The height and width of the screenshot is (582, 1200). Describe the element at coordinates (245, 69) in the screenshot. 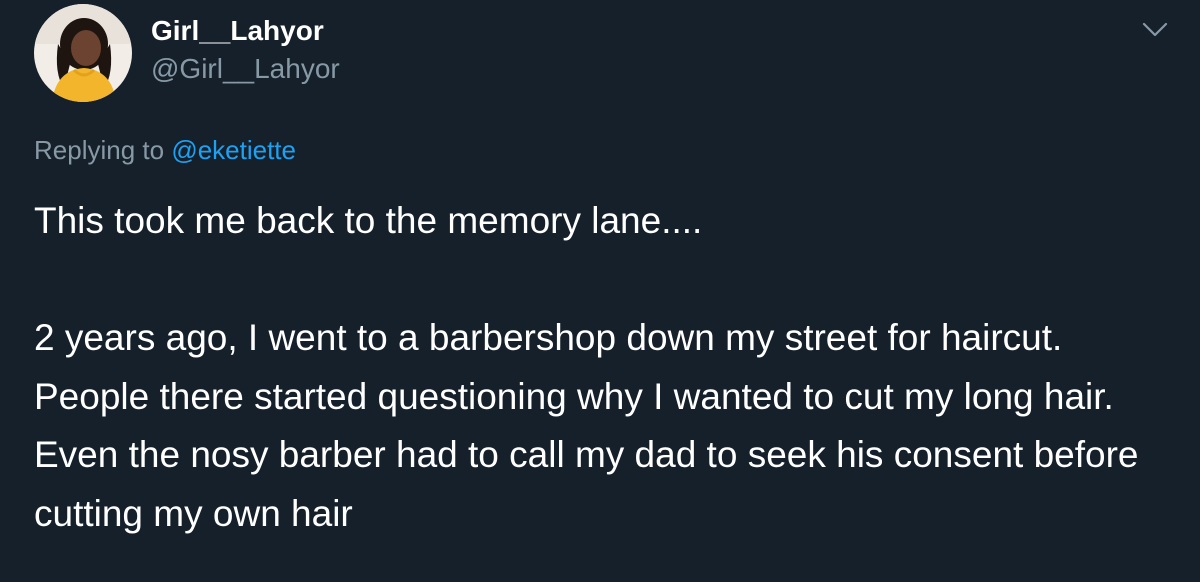

I see `user-handle: @Girl__Lahyor` at that location.